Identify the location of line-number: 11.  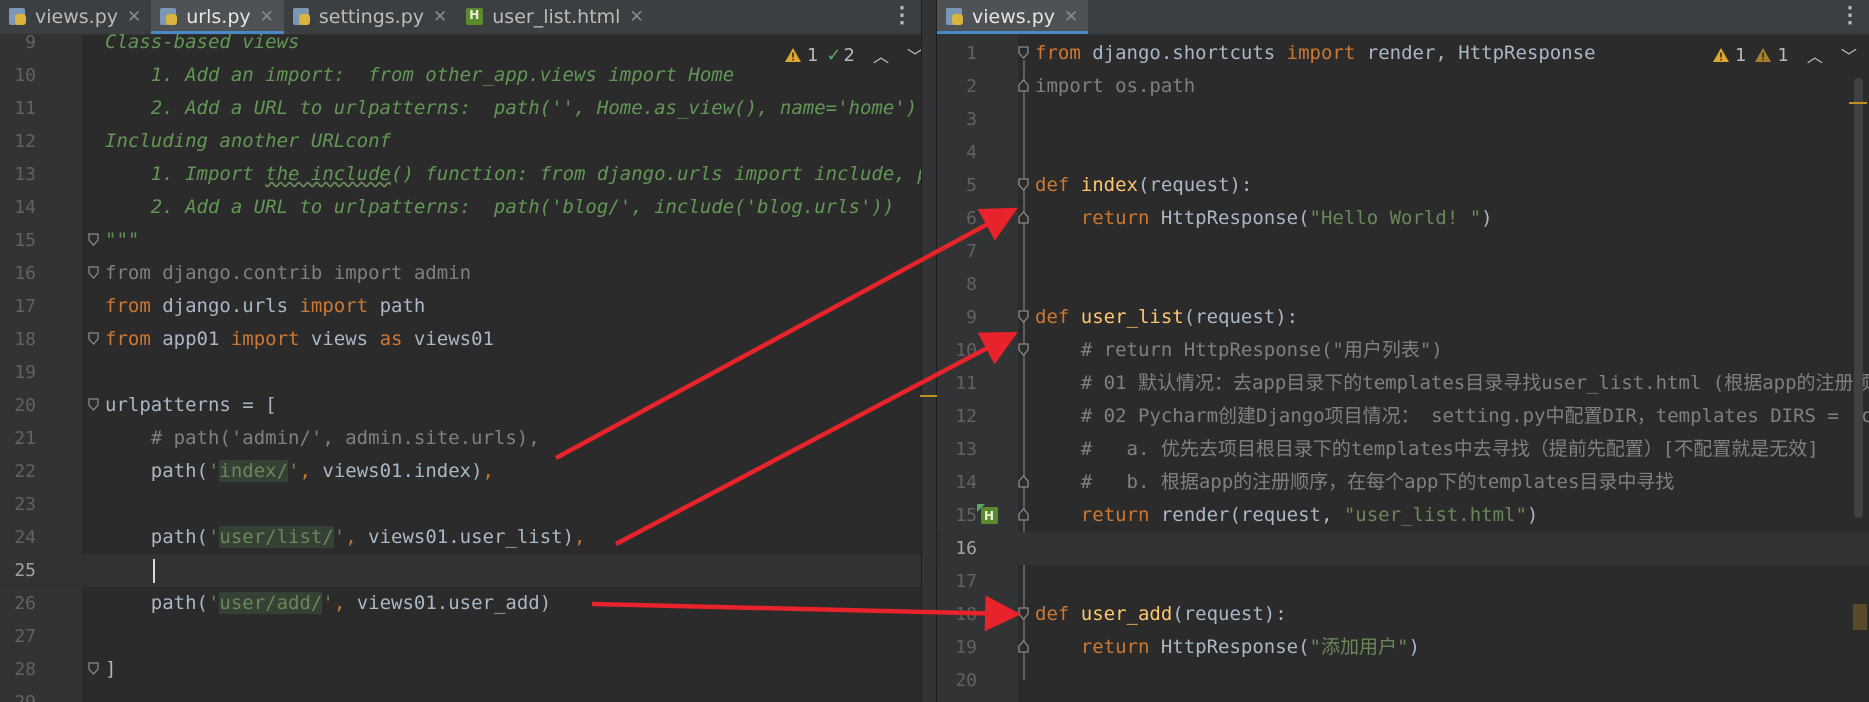
(25, 108).